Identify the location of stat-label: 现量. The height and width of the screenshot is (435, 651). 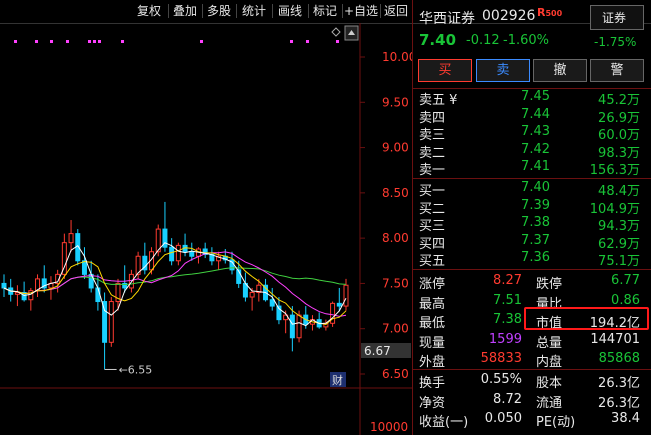
(432, 343).